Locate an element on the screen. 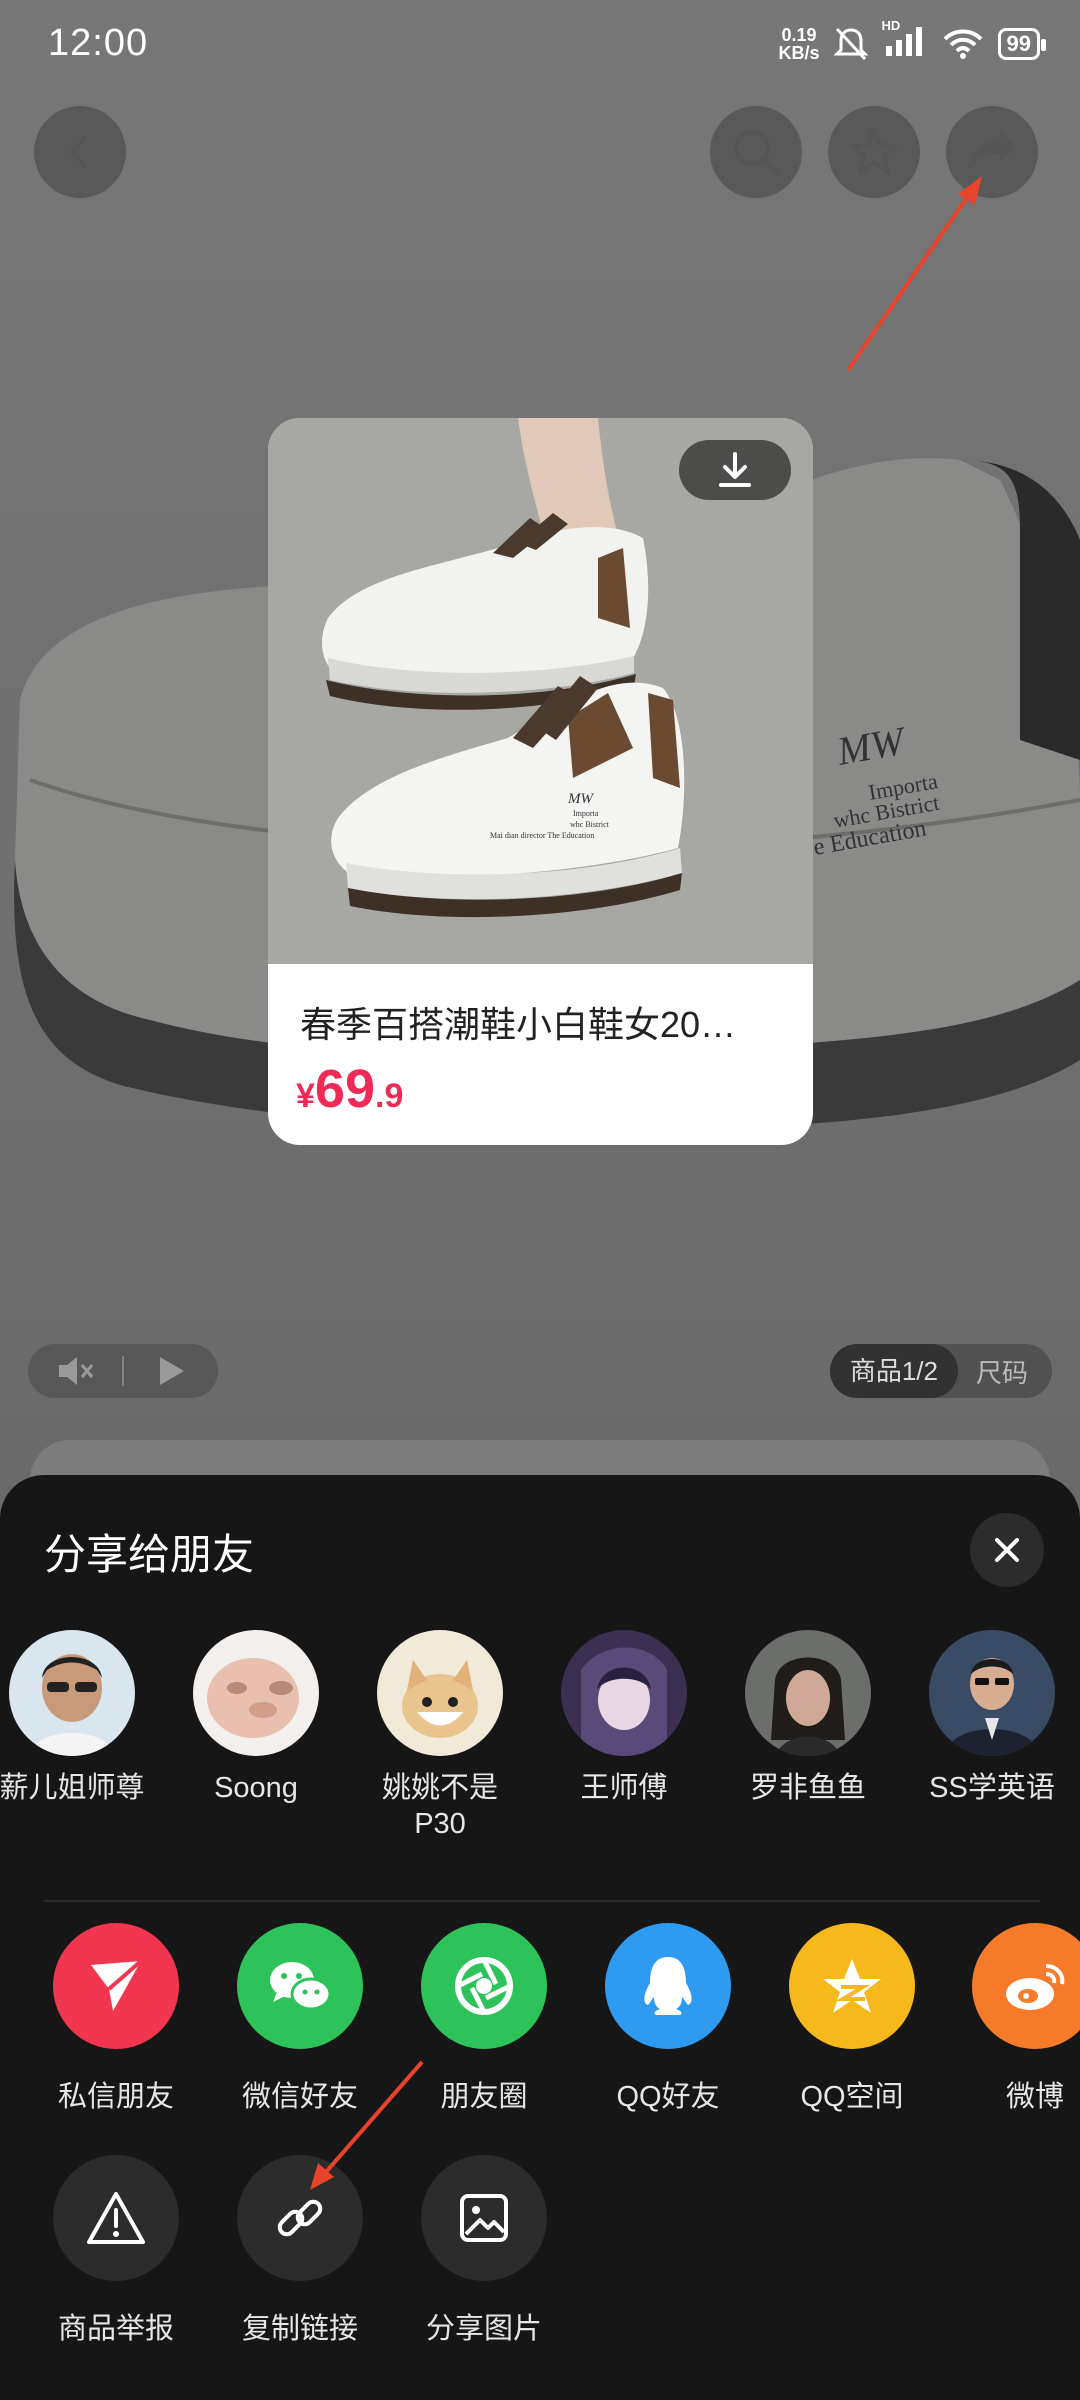 The height and width of the screenshot is (2400, 1080). paper-plane-icon is located at coordinates (117, 1985).